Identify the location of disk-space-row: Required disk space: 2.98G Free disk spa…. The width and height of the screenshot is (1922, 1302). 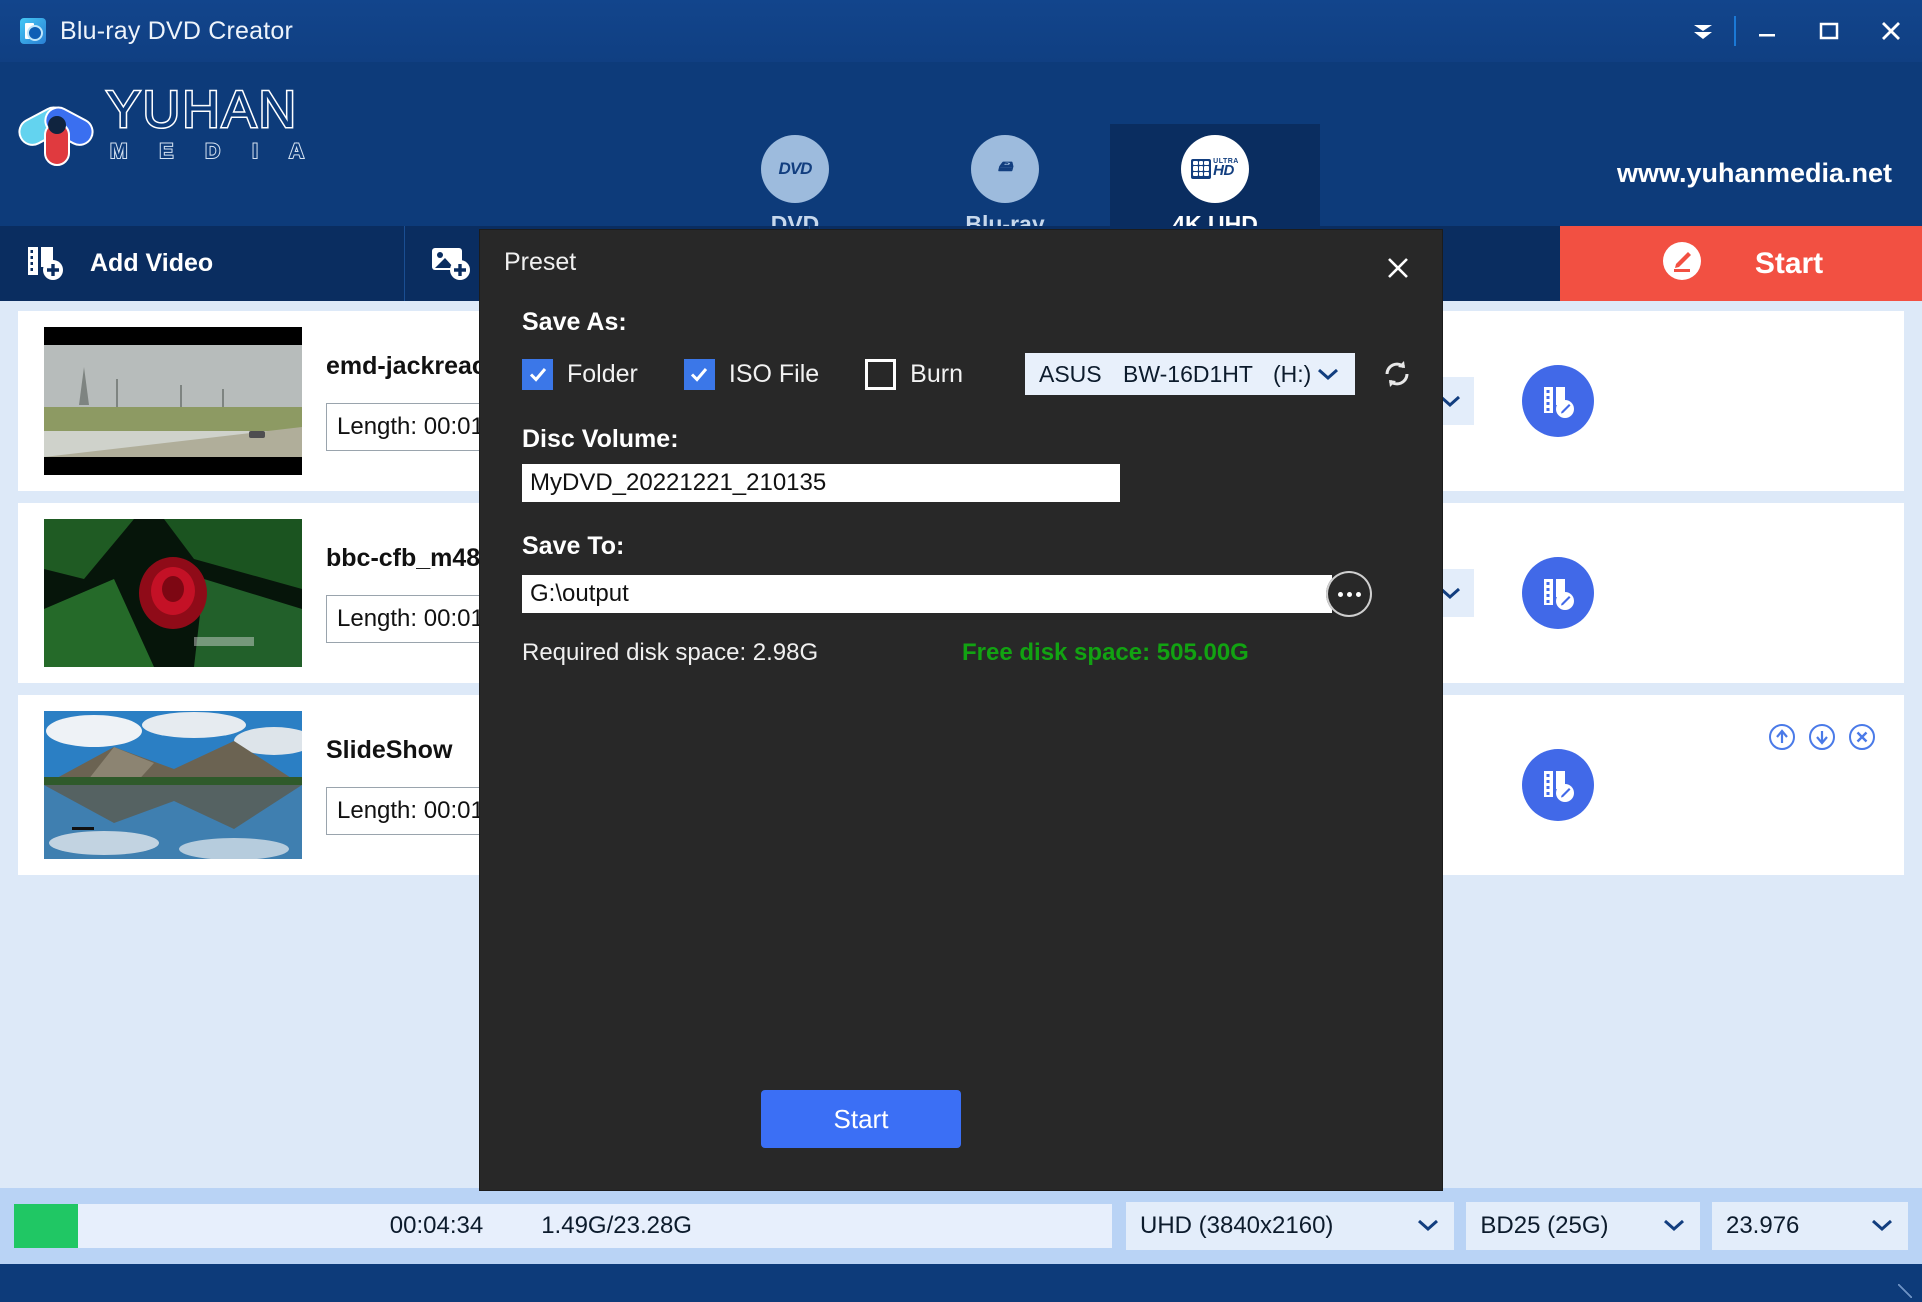
(982, 653).